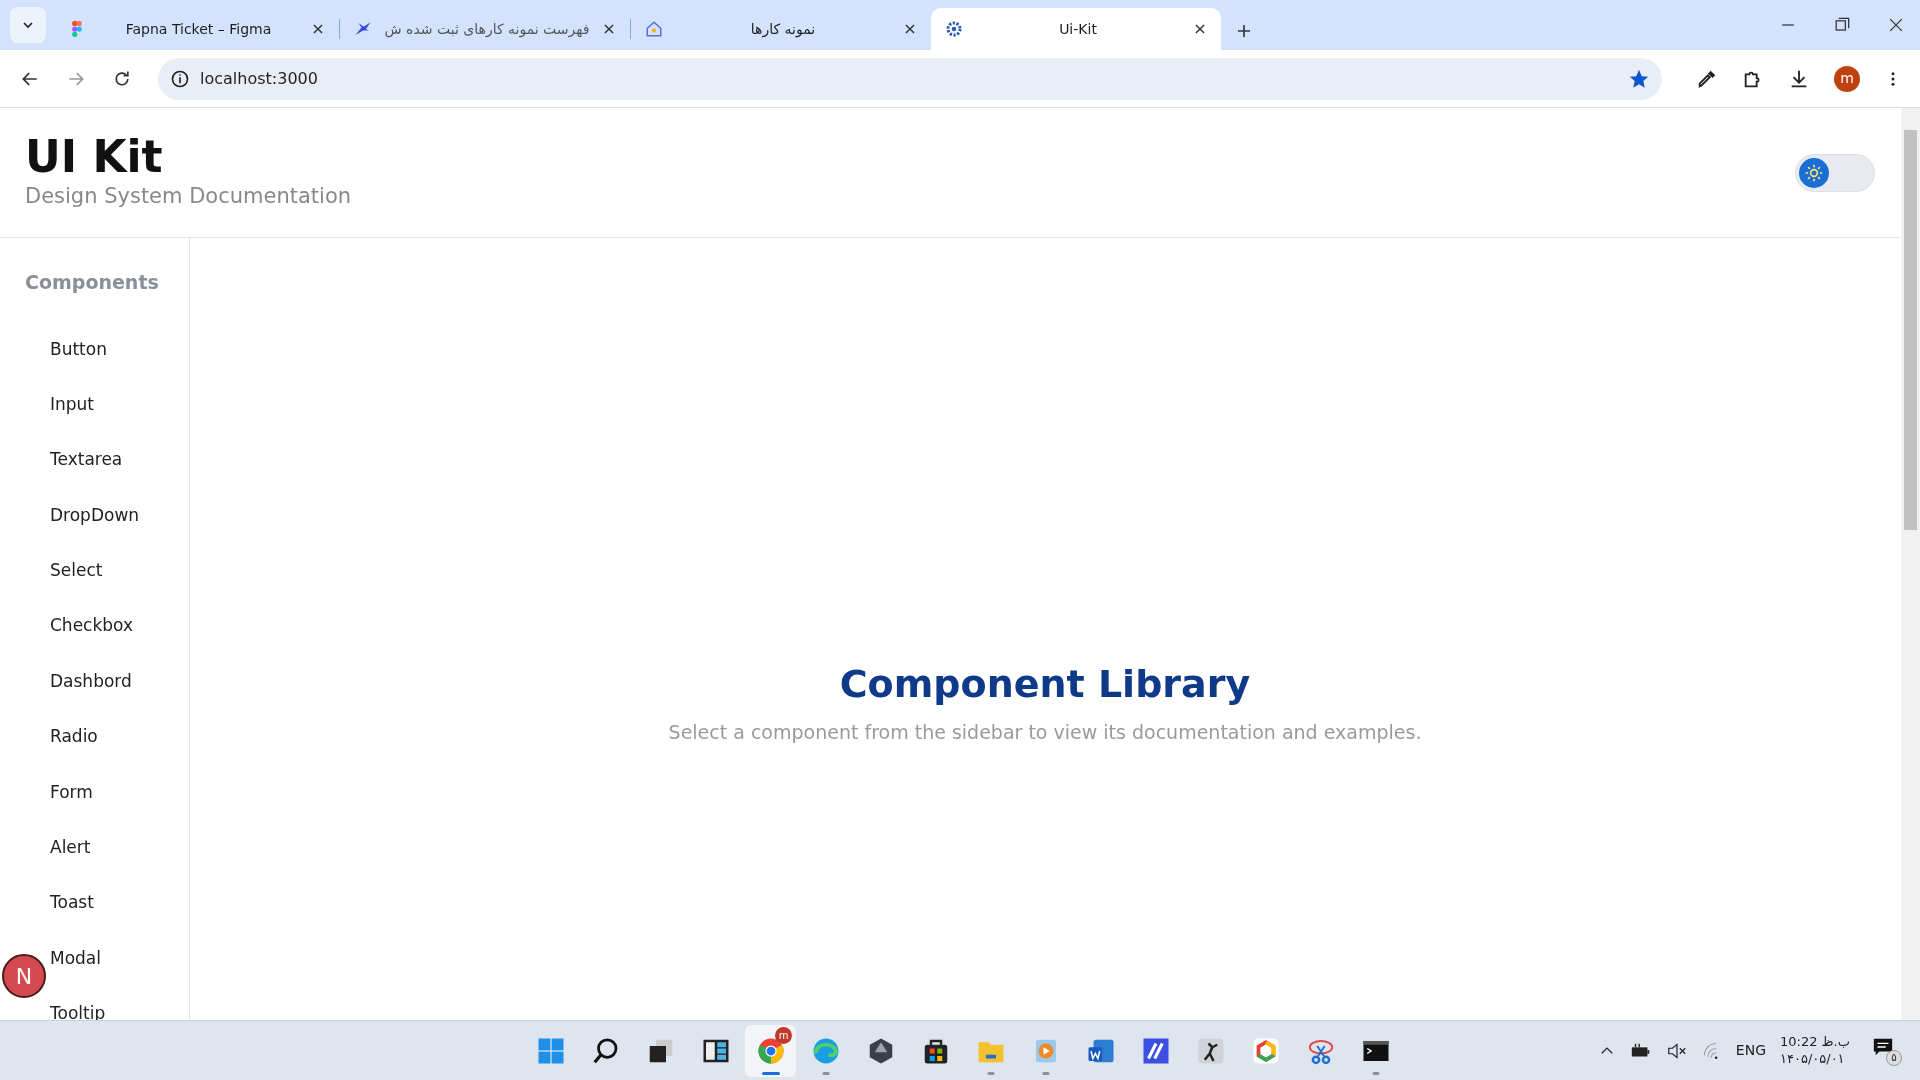 The image size is (1920, 1080). What do you see at coordinates (1045, 684) in the screenshot?
I see `main-heading: Component Library` at bounding box center [1045, 684].